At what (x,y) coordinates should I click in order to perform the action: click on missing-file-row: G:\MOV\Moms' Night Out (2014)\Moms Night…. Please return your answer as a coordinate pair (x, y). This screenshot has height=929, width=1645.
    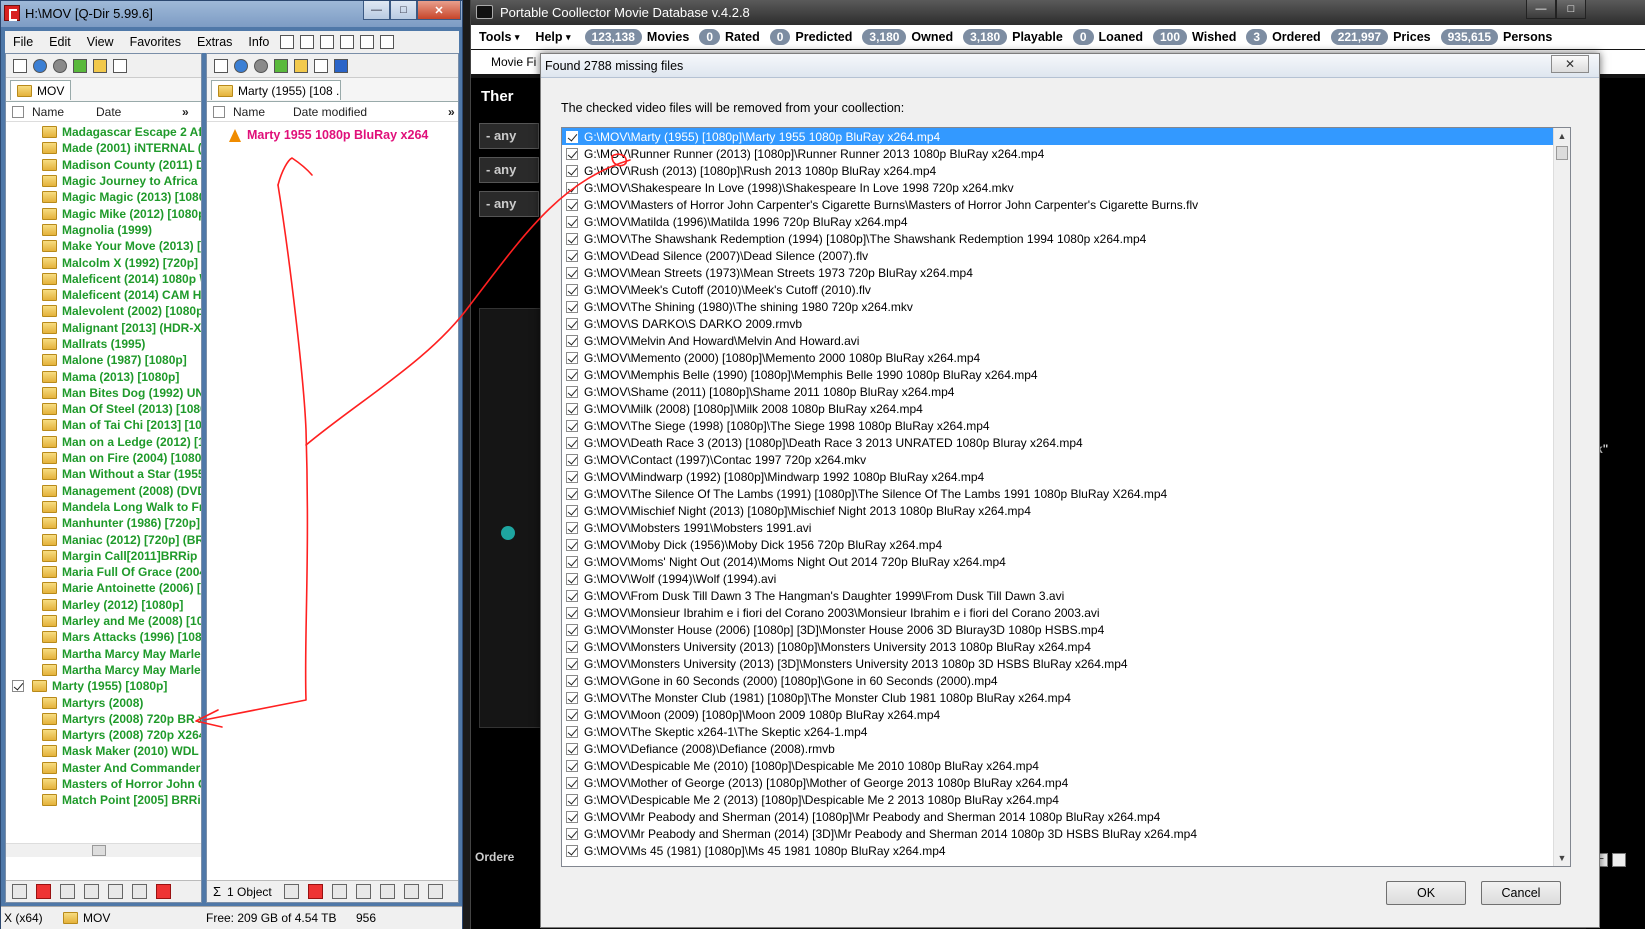
    Looking at the image, I should click on (1066, 561).